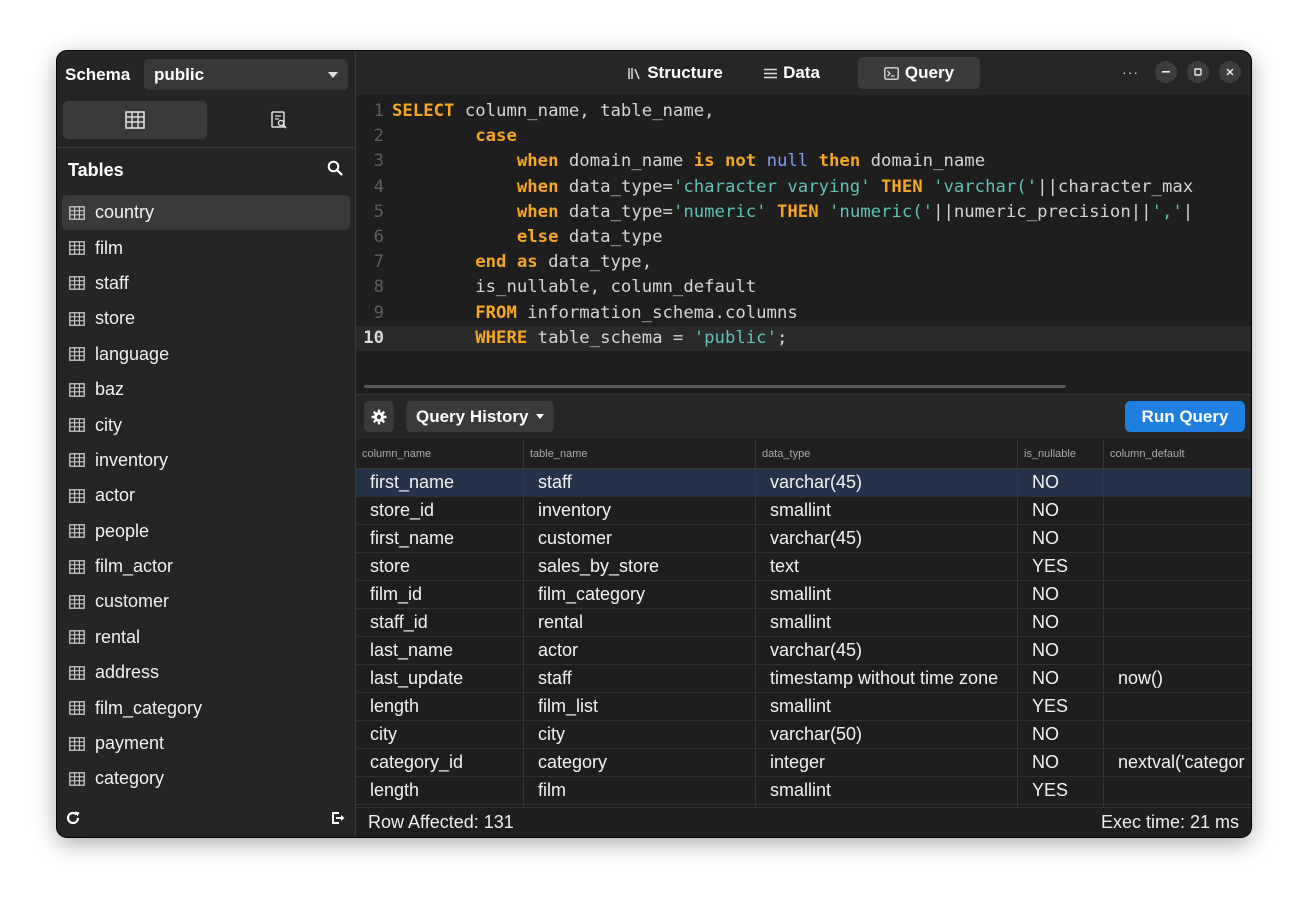 The width and height of the screenshot is (1308, 900). I want to click on column-header-table-name: table_name, so click(640, 454).